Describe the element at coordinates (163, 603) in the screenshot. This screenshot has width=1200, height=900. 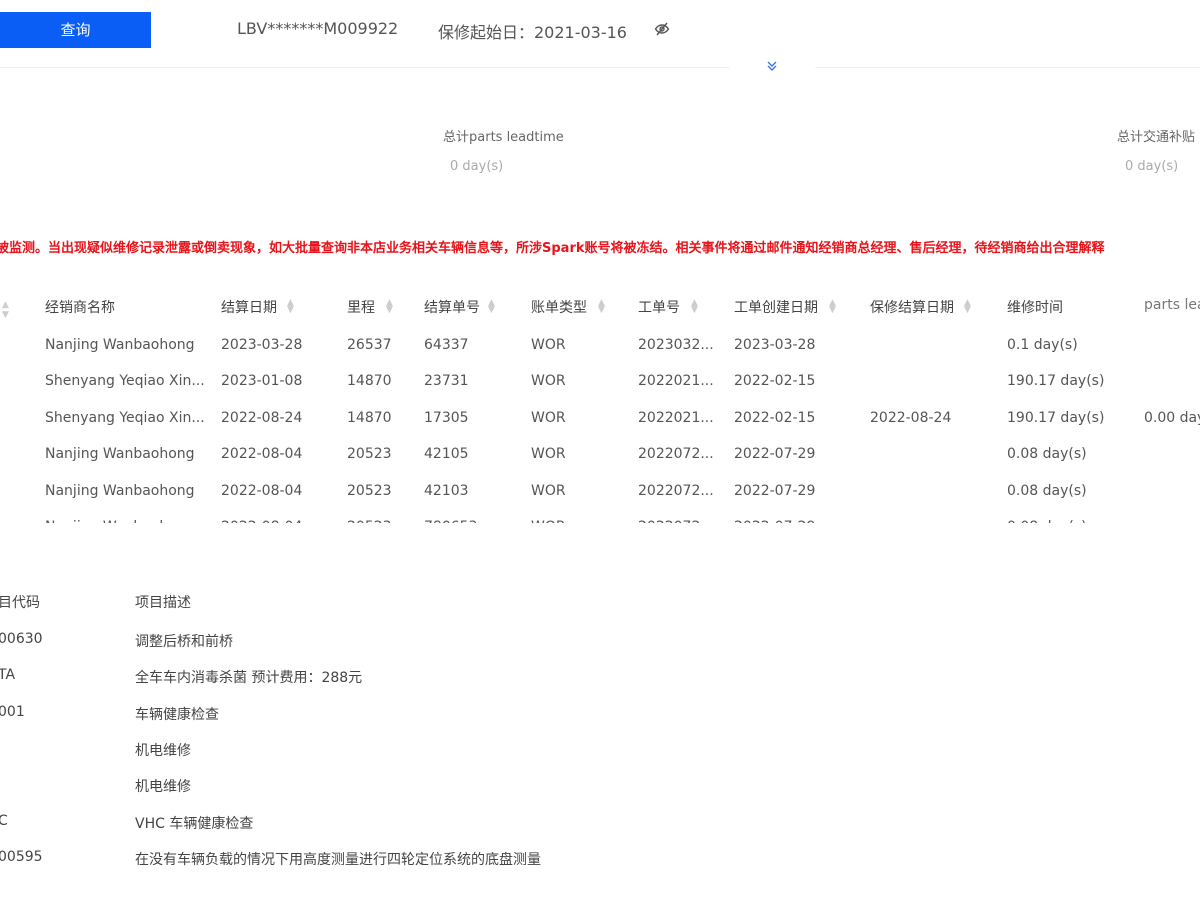
I see `column-header-item-description: 项目描述` at that location.